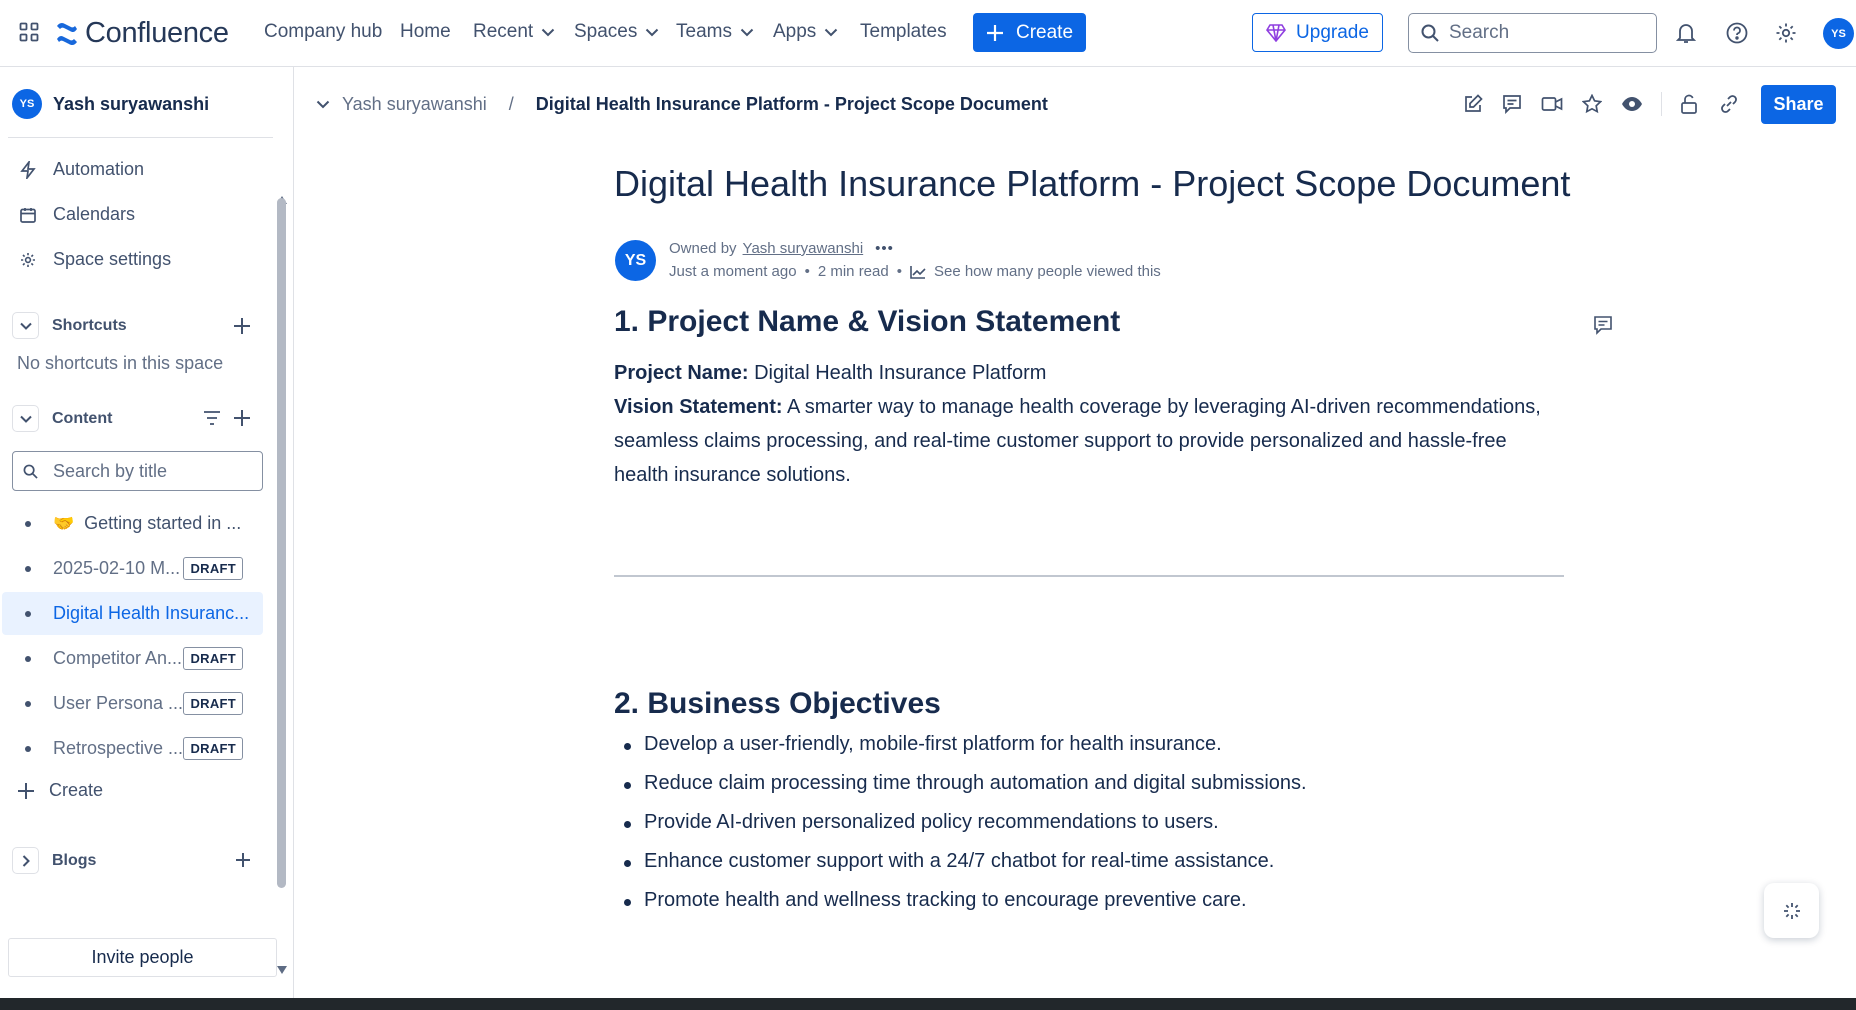 The image size is (1856, 1010). Describe the element at coordinates (1786, 33) in the screenshot. I see `settings-gear-icon` at that location.